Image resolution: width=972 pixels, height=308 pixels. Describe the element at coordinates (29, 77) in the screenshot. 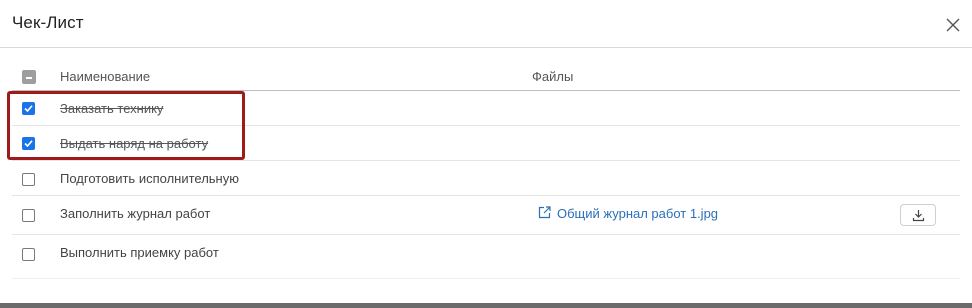

I see `select-all-checkbox` at that location.